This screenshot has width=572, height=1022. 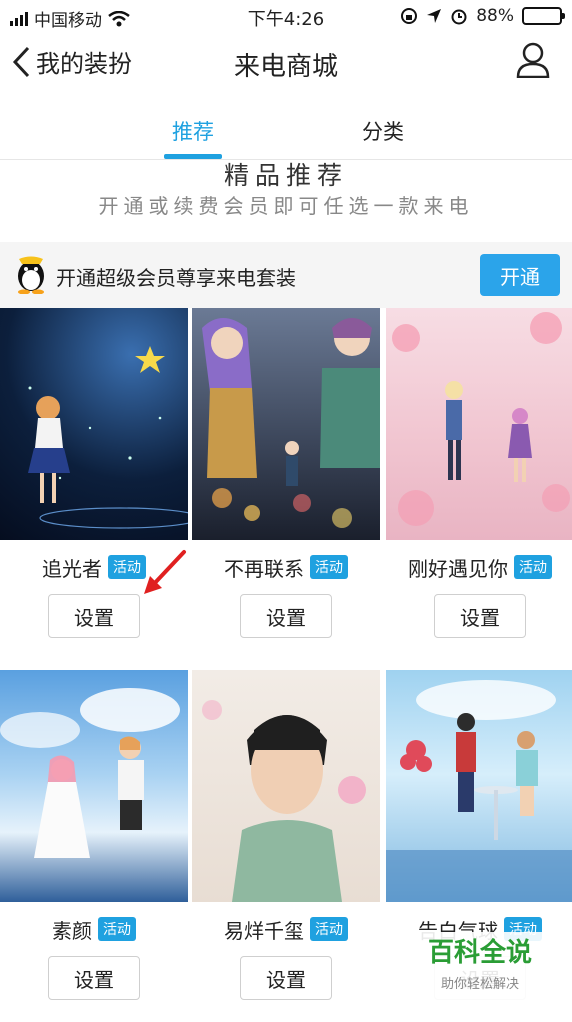 I want to click on tab-category: 分类, so click(x=383, y=131).